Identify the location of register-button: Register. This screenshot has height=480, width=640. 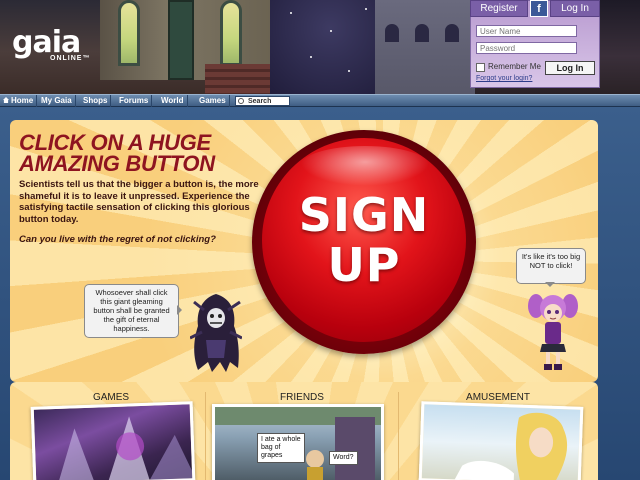
(499, 8).